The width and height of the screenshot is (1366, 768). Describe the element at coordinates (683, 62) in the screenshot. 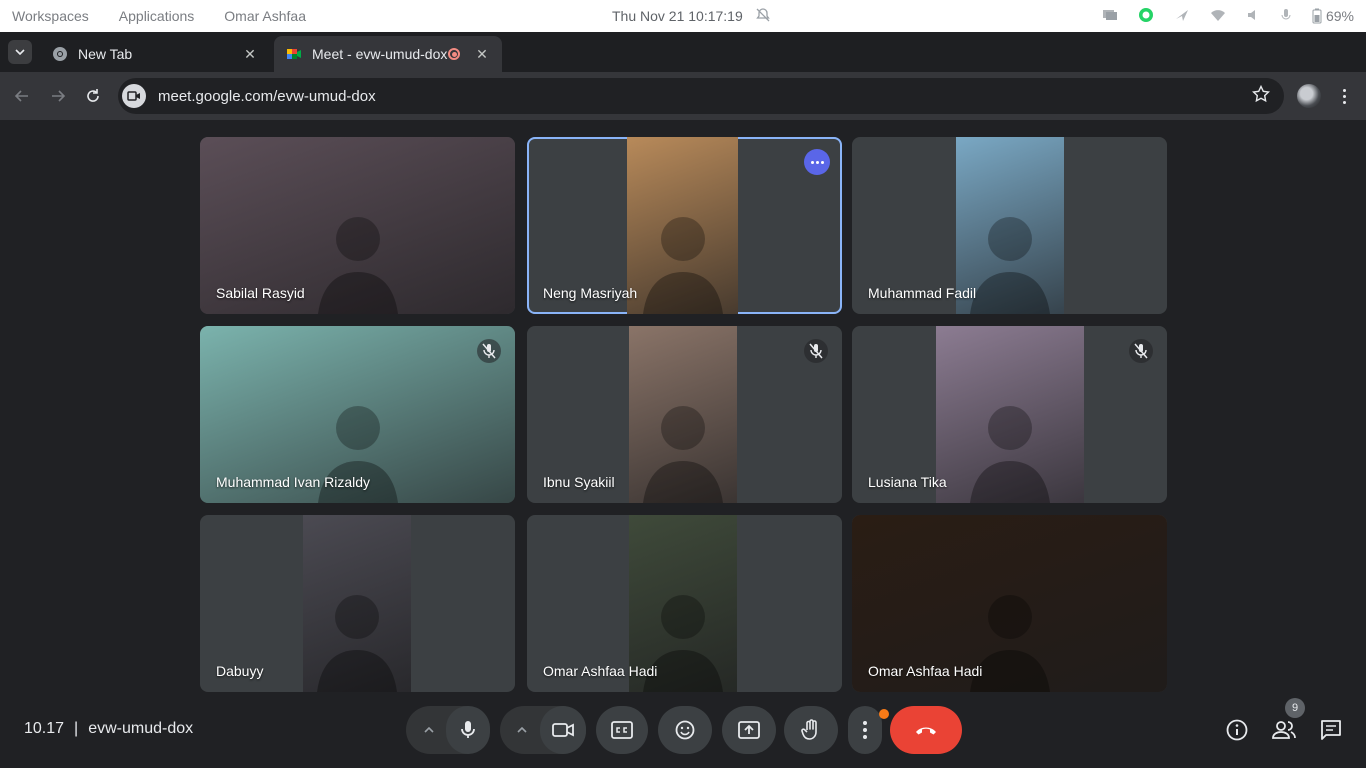

I see `tab-strip: New Tab ✕ Meet - evw-umud-dox ✕ +` at that location.